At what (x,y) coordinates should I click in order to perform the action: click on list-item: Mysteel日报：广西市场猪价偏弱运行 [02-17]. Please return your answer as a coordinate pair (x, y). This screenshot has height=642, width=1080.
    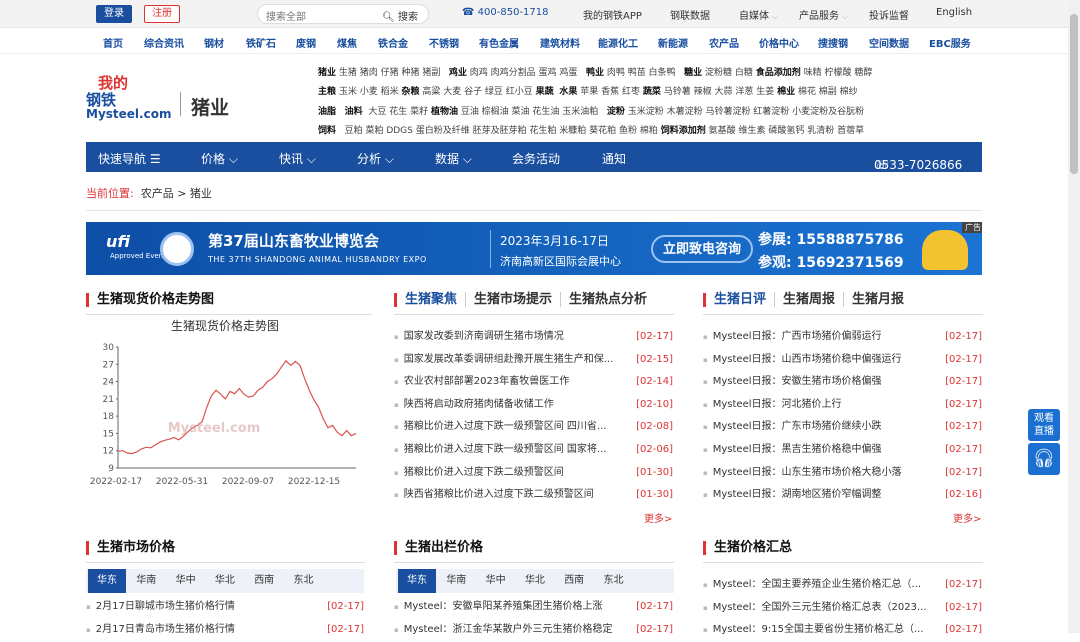
    Looking at the image, I should click on (842, 337).